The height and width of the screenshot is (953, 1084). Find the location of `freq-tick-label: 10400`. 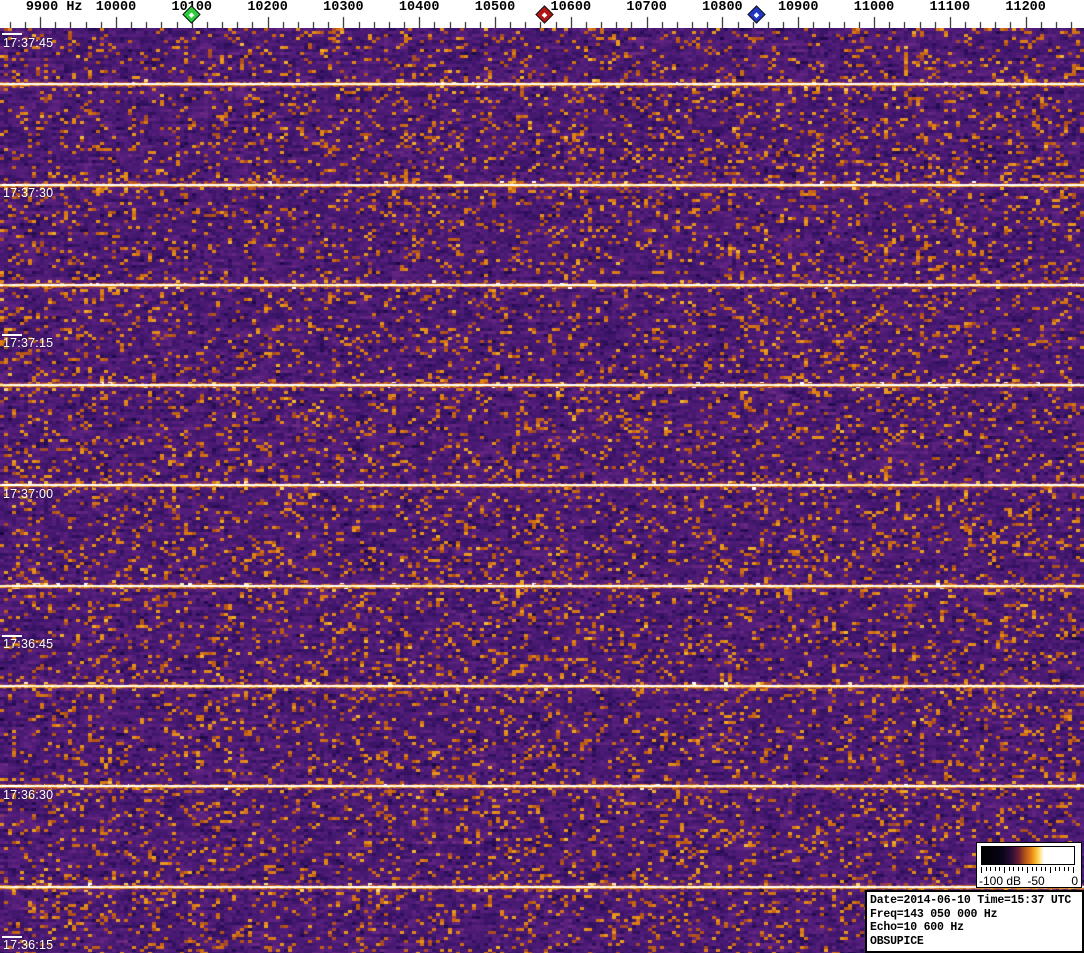

freq-tick-label: 10400 is located at coordinates (419, 7).